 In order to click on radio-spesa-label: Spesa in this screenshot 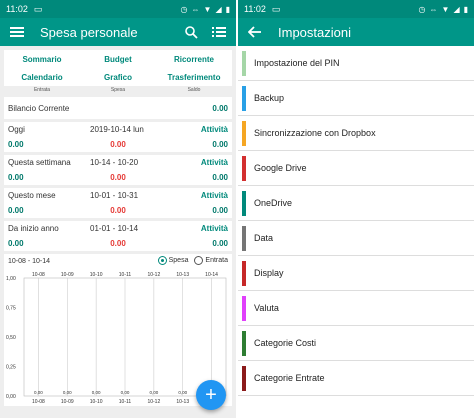, I will do `click(178, 260)`.